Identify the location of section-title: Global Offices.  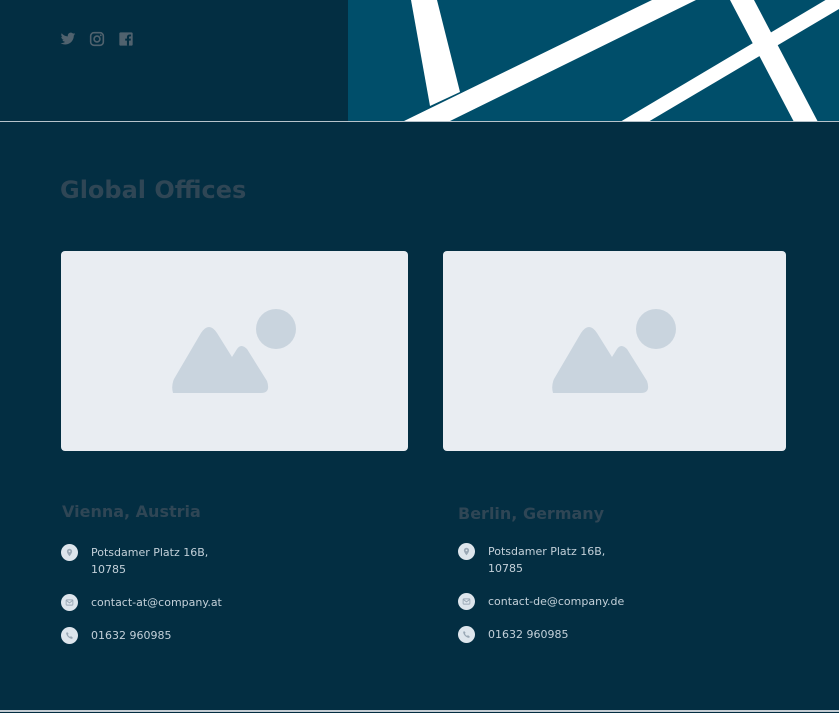
(153, 190).